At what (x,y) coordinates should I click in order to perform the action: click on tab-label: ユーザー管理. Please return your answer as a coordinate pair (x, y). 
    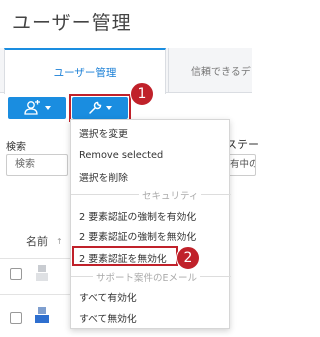
    Looking at the image, I should click on (85, 72).